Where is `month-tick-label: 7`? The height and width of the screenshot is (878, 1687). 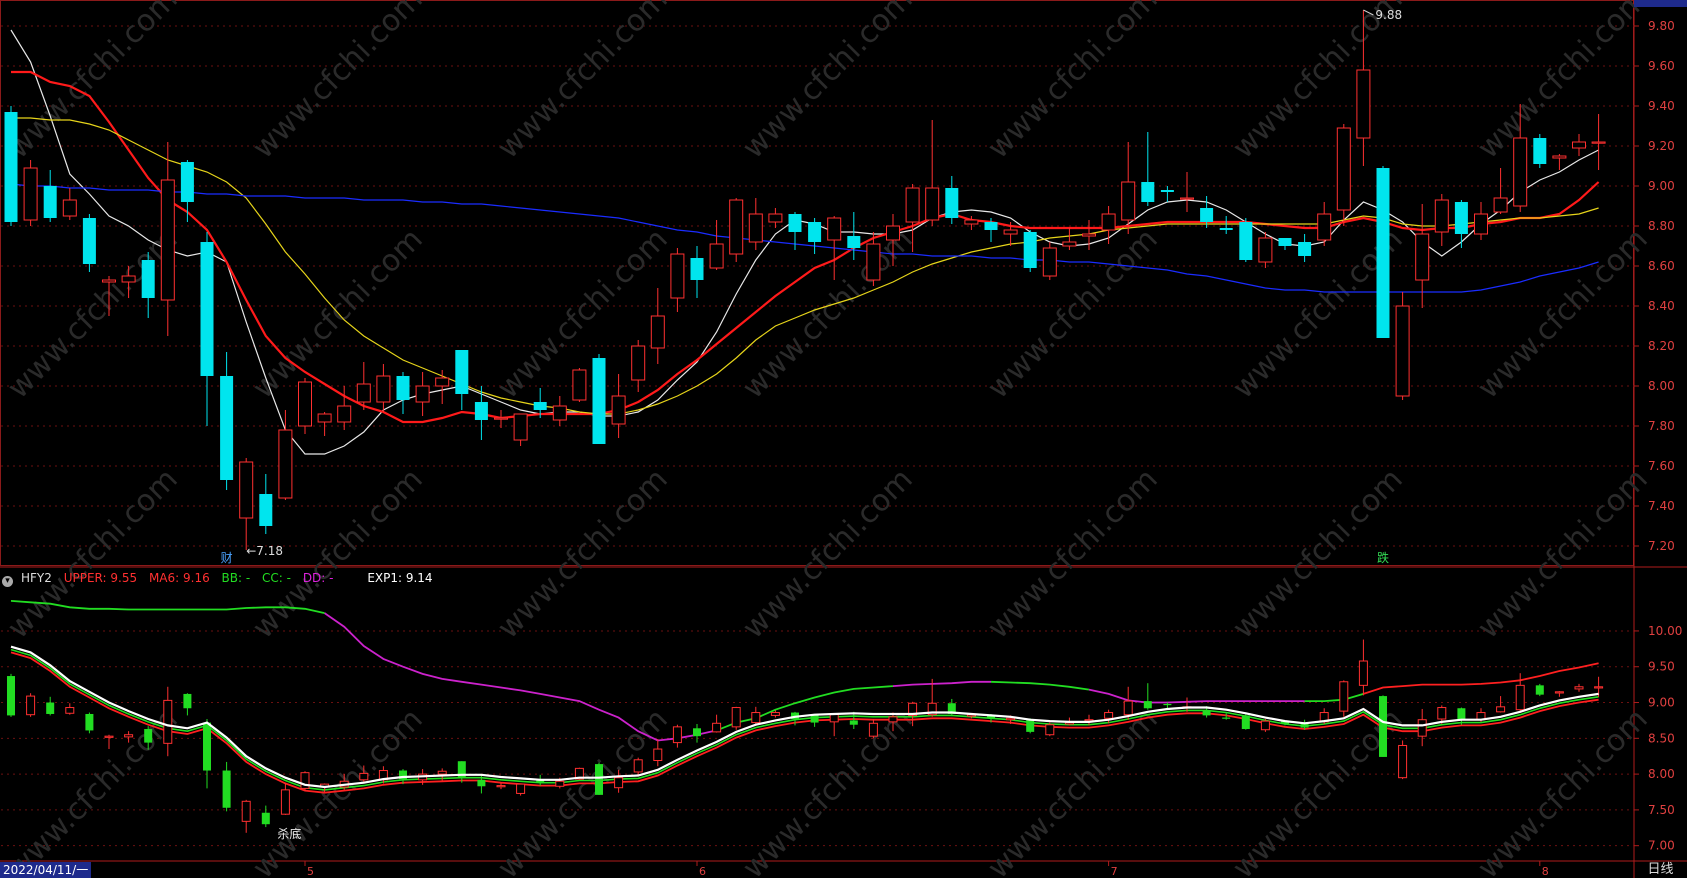
month-tick-label: 7 is located at coordinates (1114, 871).